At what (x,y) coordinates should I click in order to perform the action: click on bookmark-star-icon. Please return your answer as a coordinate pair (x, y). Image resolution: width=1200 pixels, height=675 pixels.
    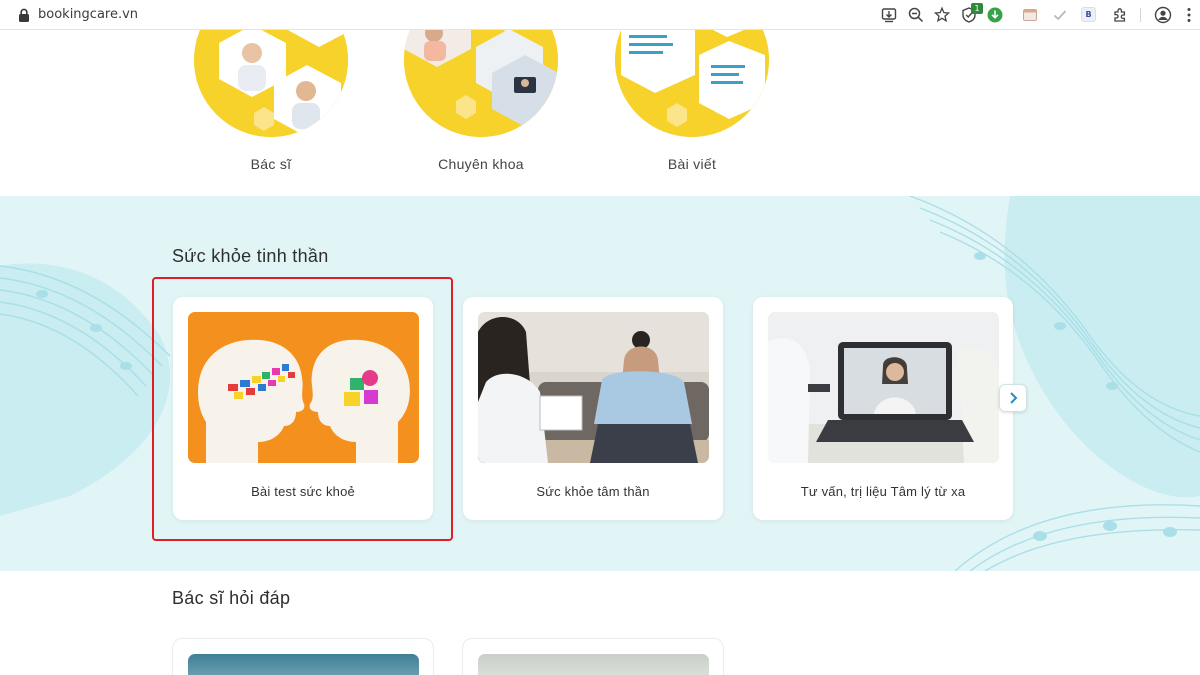
    Looking at the image, I should click on (942, 15).